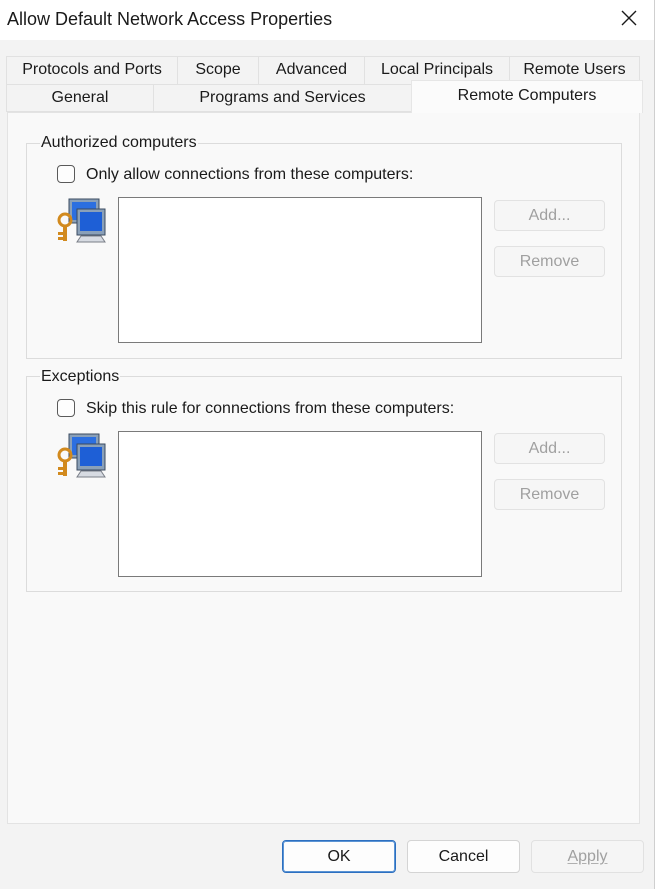 The width and height of the screenshot is (657, 889). What do you see at coordinates (549, 494) in the screenshot?
I see `exceptions-remove-button: Remove` at bounding box center [549, 494].